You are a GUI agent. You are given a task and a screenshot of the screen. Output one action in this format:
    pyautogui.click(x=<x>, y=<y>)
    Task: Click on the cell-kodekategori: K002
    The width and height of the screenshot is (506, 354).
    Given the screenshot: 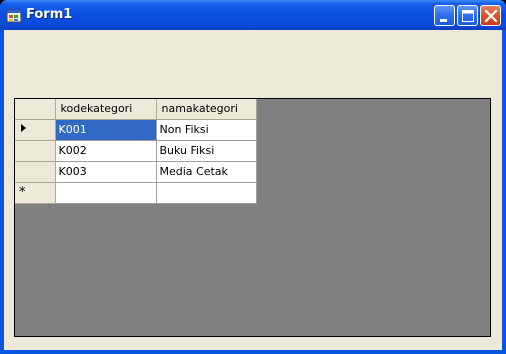 What is the action you would take?
    pyautogui.click(x=106, y=151)
    